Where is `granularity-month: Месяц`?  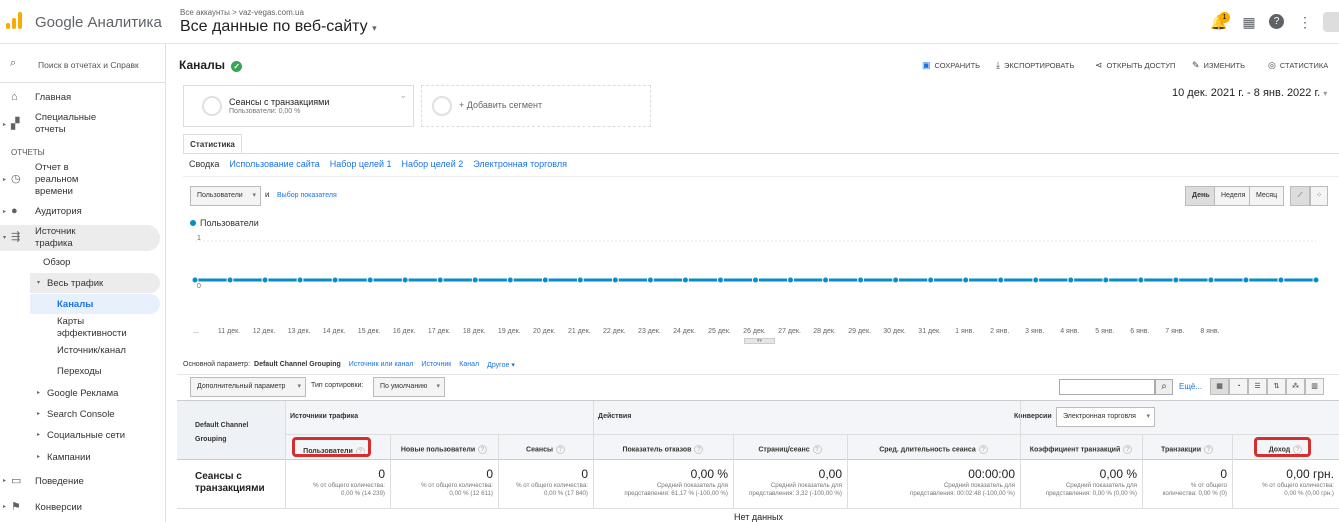 granularity-month: Месяц is located at coordinates (1267, 196).